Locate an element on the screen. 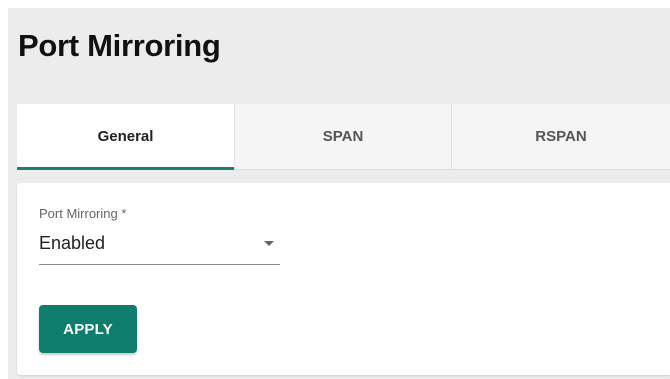  tab-span: SPAN is located at coordinates (342, 136).